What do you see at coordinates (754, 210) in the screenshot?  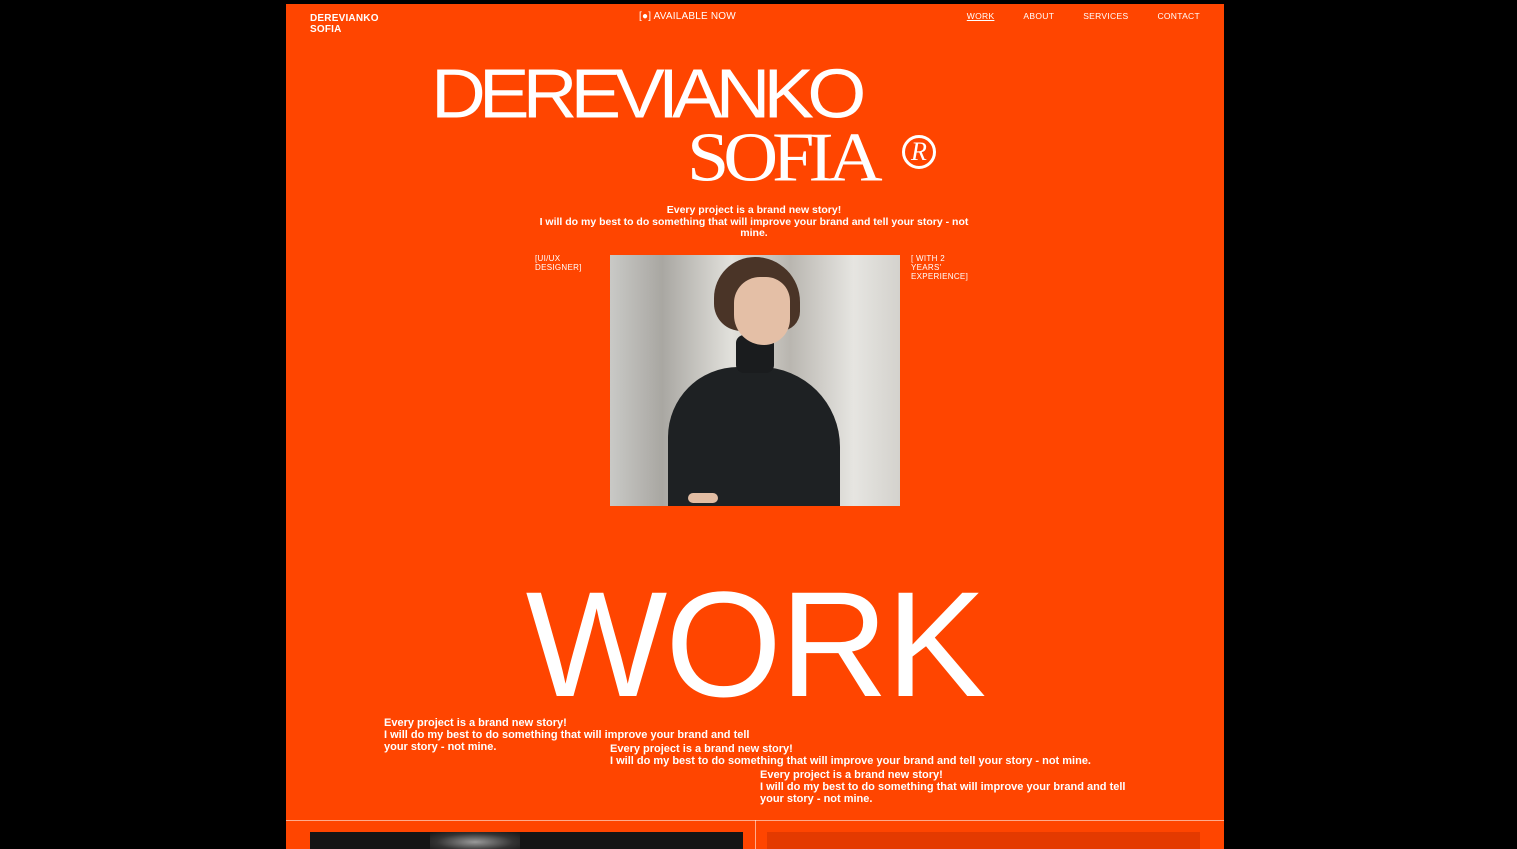 I see `tagline-line-1: Every project is a brand new story!` at bounding box center [754, 210].